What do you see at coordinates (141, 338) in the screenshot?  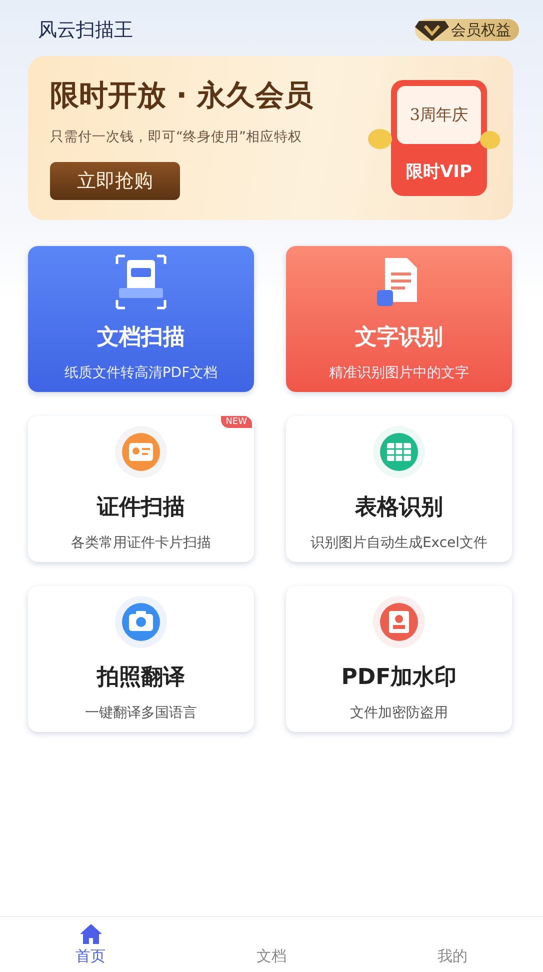 I see `tool-title: 文档扫描` at bounding box center [141, 338].